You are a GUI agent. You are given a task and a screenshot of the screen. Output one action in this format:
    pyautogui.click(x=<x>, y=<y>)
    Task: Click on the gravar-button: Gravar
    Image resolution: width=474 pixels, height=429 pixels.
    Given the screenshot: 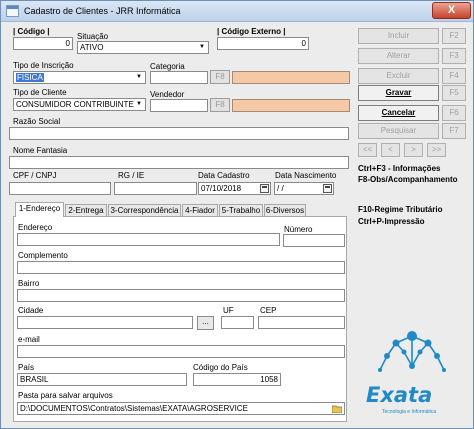 What is the action you would take?
    pyautogui.click(x=398, y=93)
    